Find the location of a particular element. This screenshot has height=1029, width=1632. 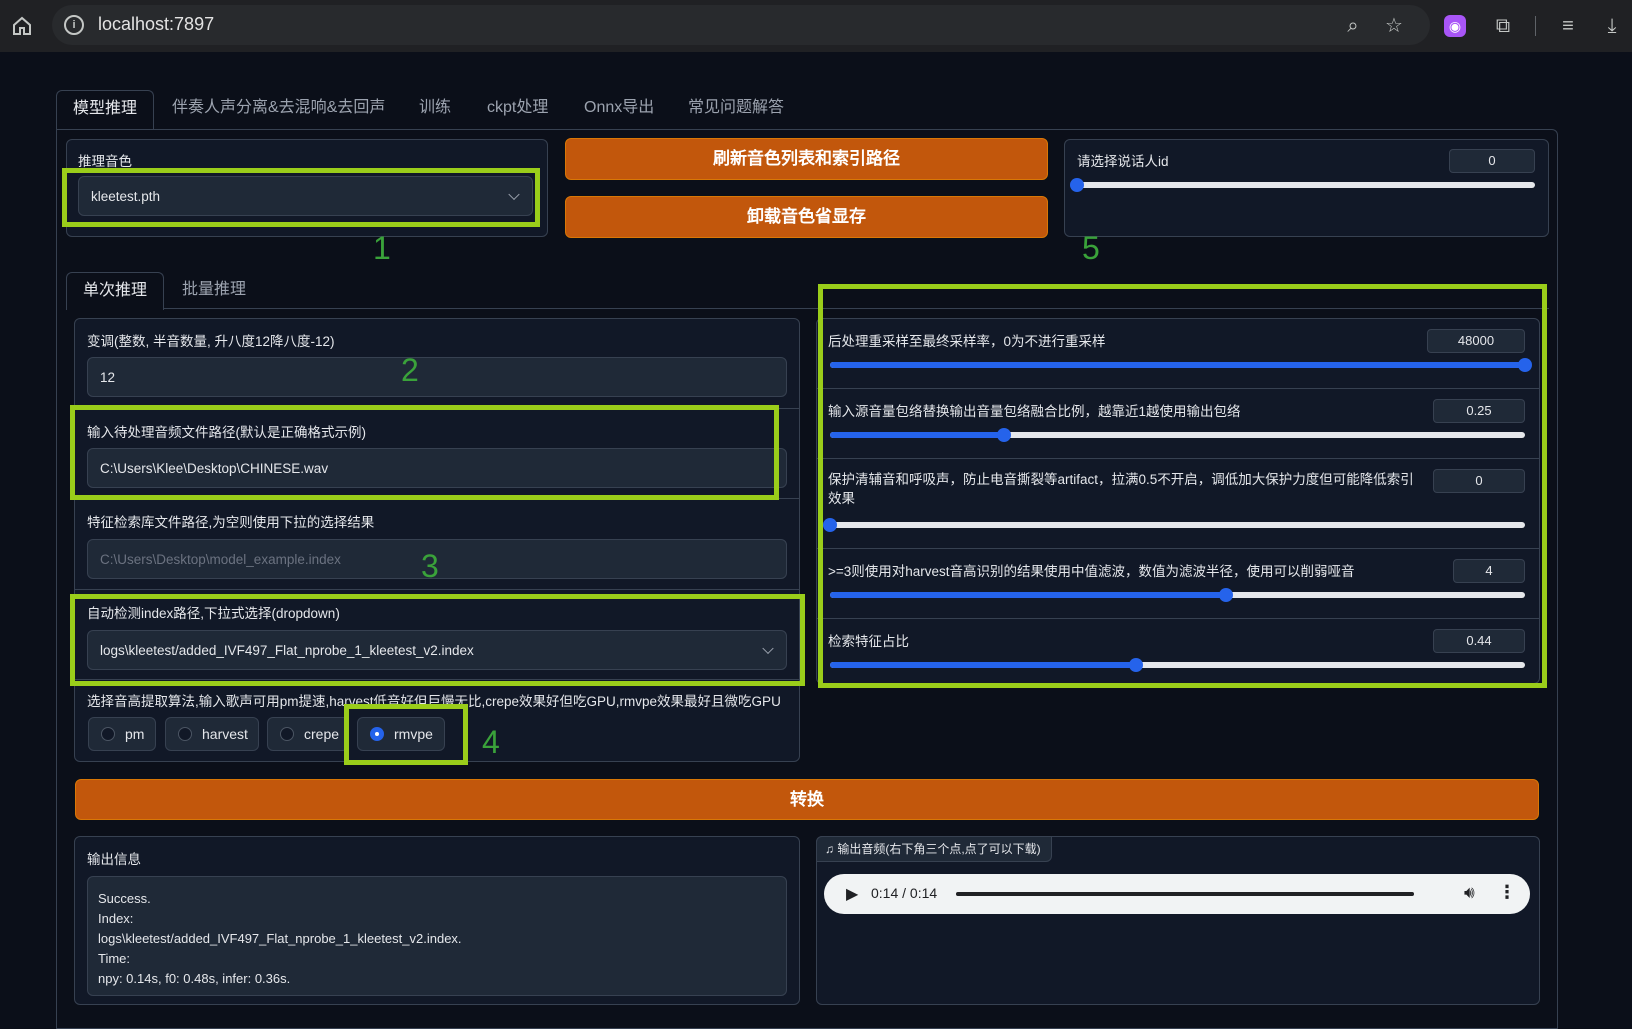

transpose-input: 12 is located at coordinates (437, 377).